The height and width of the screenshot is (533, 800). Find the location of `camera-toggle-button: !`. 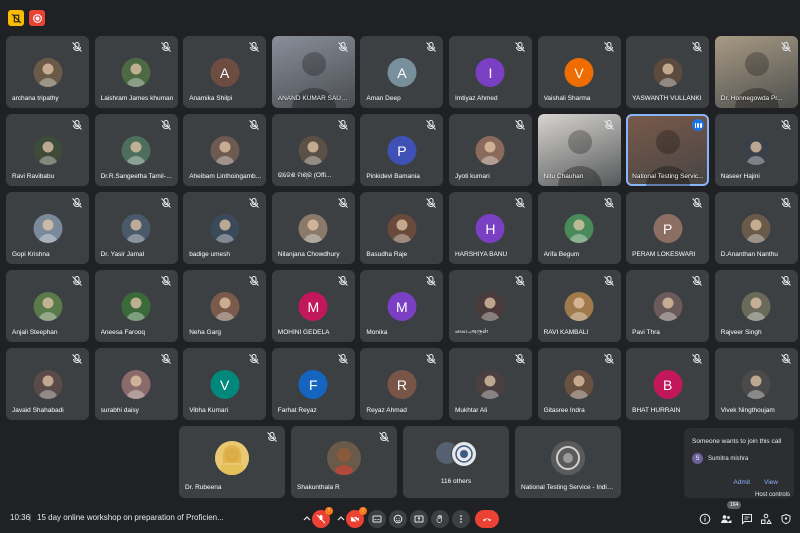

camera-toggle-button: ! is located at coordinates (356, 517).